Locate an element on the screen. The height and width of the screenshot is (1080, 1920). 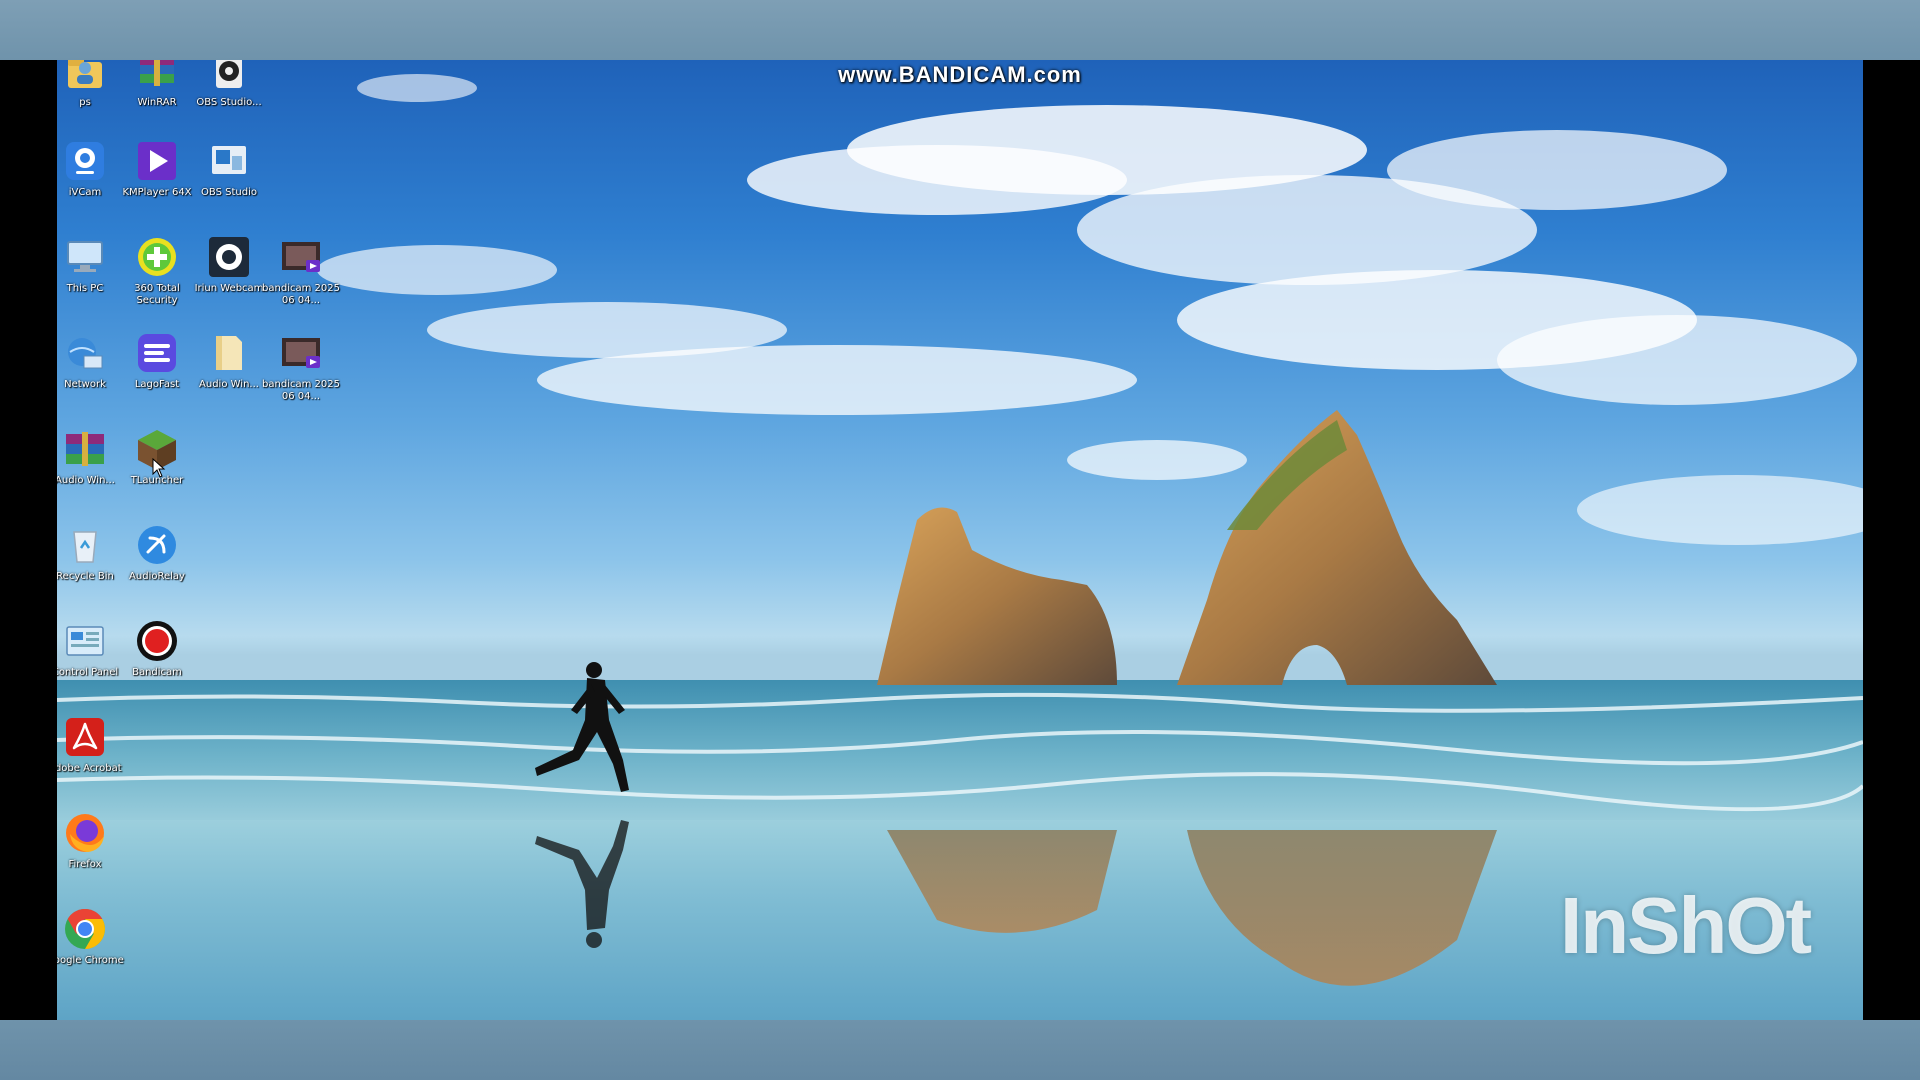
desktop-icon-winrar: WinRAR is located at coordinates (157, 84).